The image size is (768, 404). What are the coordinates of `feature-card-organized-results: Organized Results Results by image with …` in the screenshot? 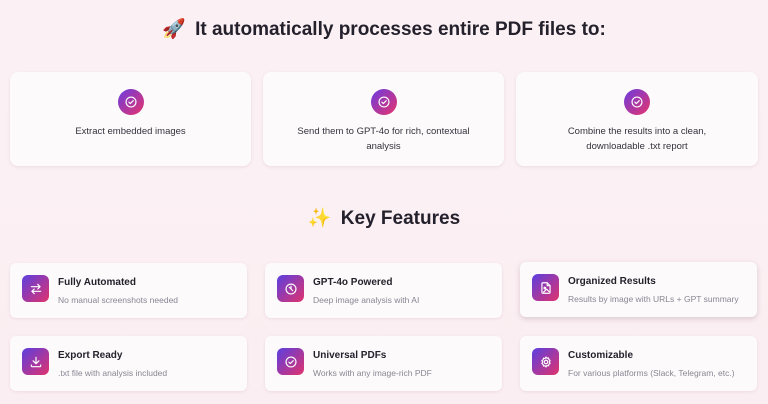 It's located at (638, 289).